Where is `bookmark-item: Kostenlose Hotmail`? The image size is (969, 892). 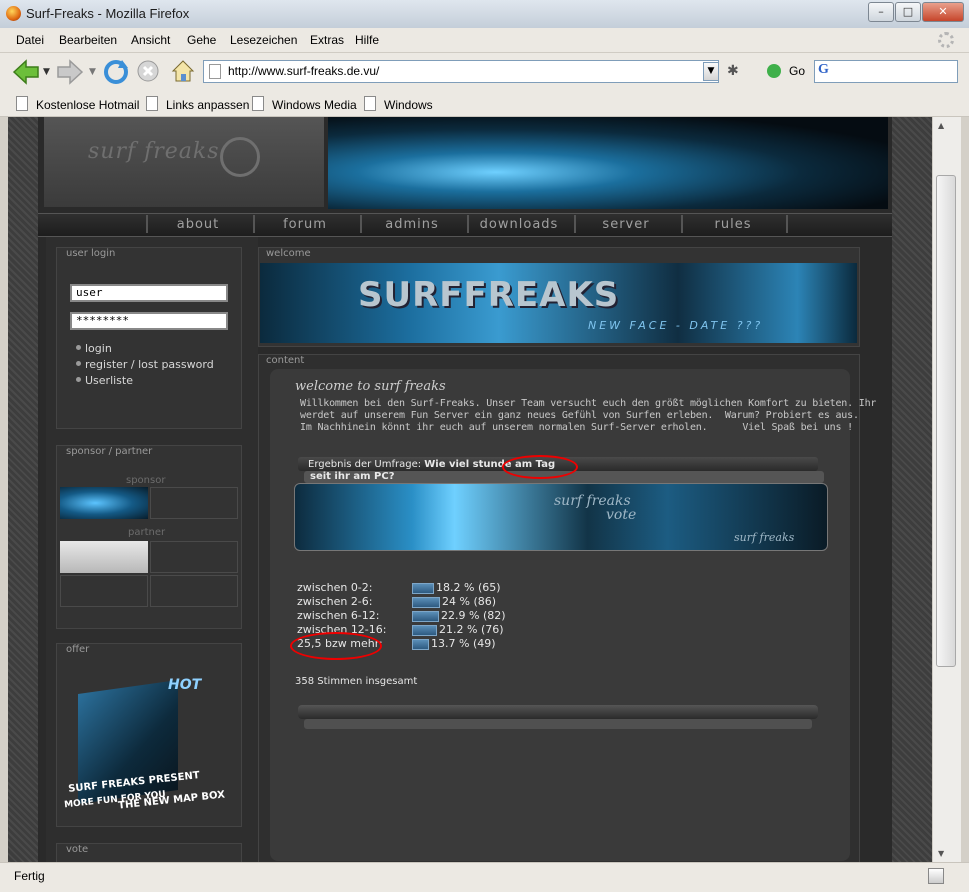
bookmark-item: Kostenlose Hotmail is located at coordinates (77, 104).